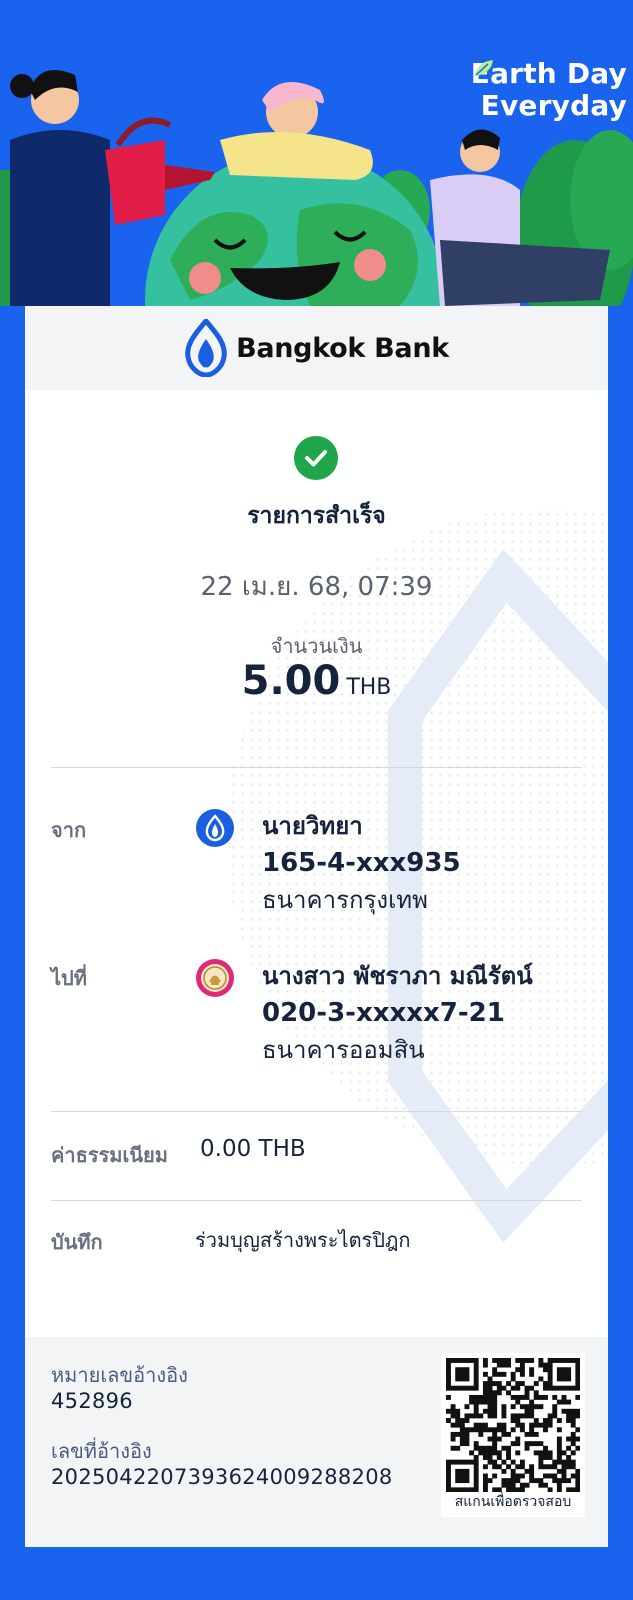 The height and width of the screenshot is (1600, 633). I want to click on verification-qr: สแกนเพื่อตรวจสอบ, so click(513, 1435).